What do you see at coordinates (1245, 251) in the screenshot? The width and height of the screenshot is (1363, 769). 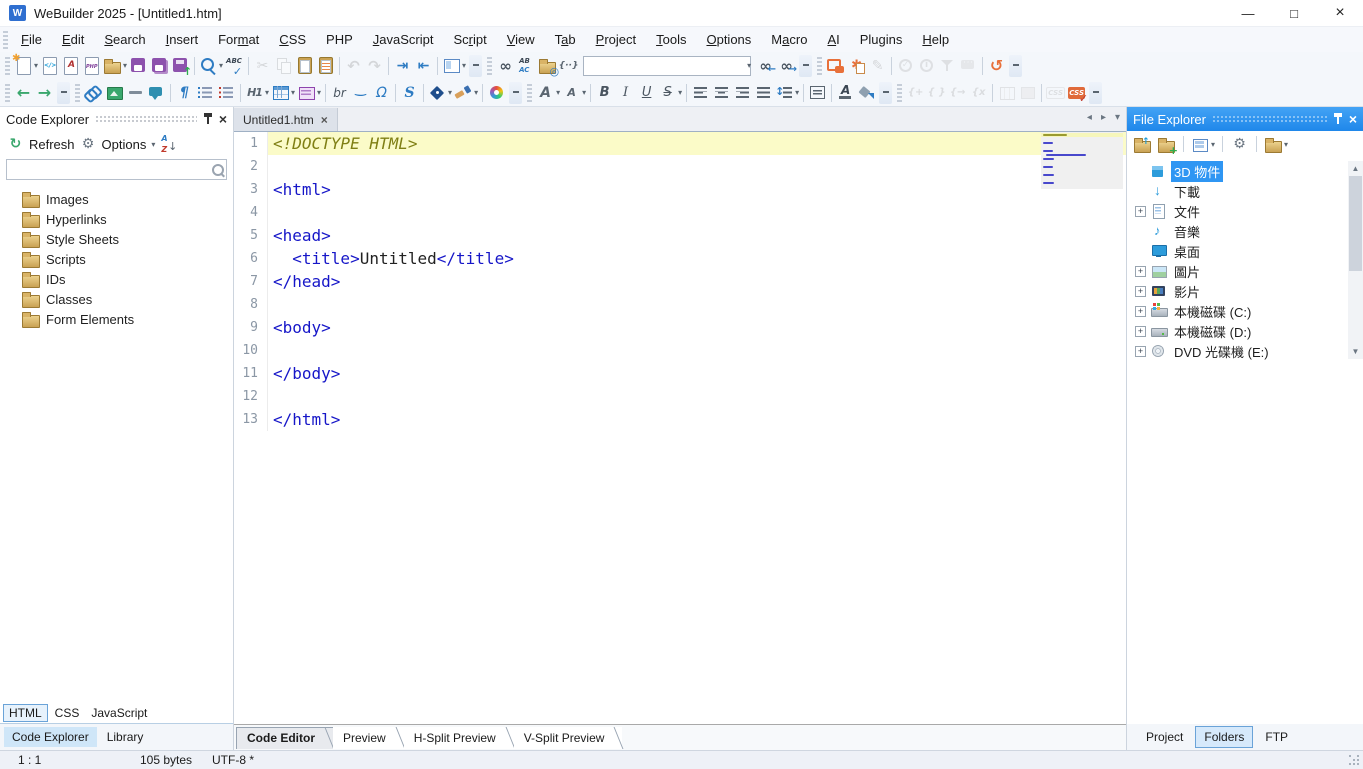 I see `file-tree-item-desktop: 桌面` at bounding box center [1245, 251].